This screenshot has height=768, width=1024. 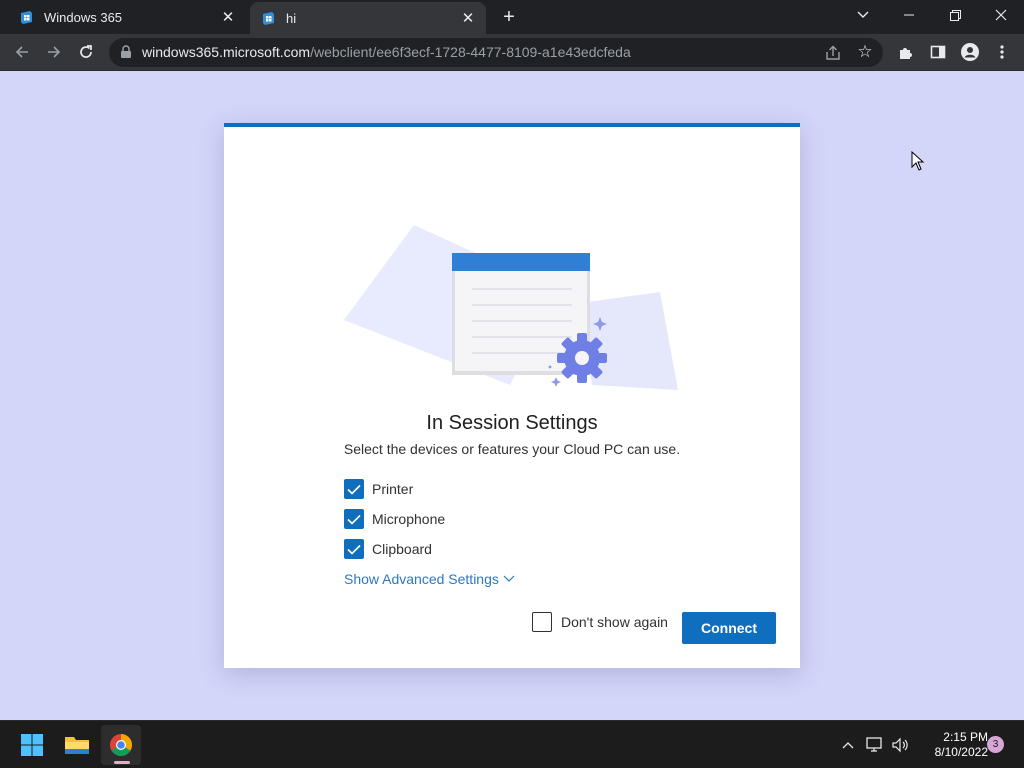 I want to click on dont-show-again-label: Don't show again, so click(x=614, y=622).